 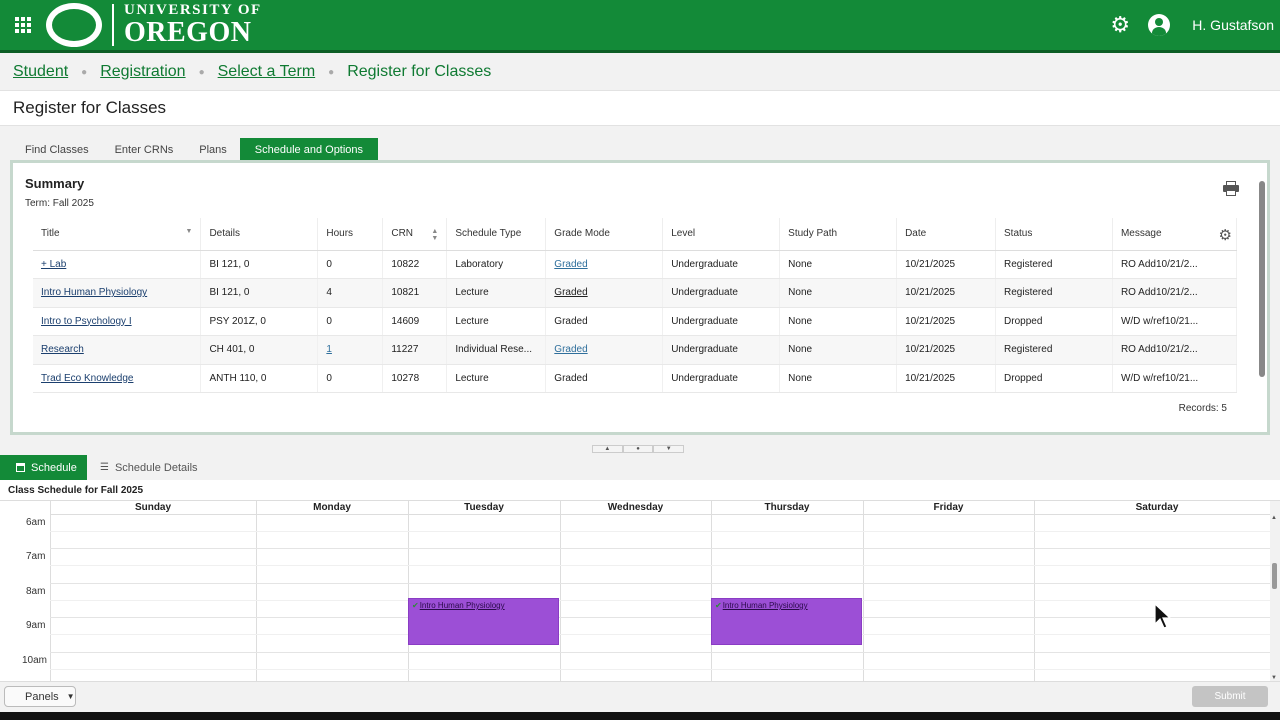 What do you see at coordinates (74, 25) in the screenshot?
I see `oregon-o-logo` at bounding box center [74, 25].